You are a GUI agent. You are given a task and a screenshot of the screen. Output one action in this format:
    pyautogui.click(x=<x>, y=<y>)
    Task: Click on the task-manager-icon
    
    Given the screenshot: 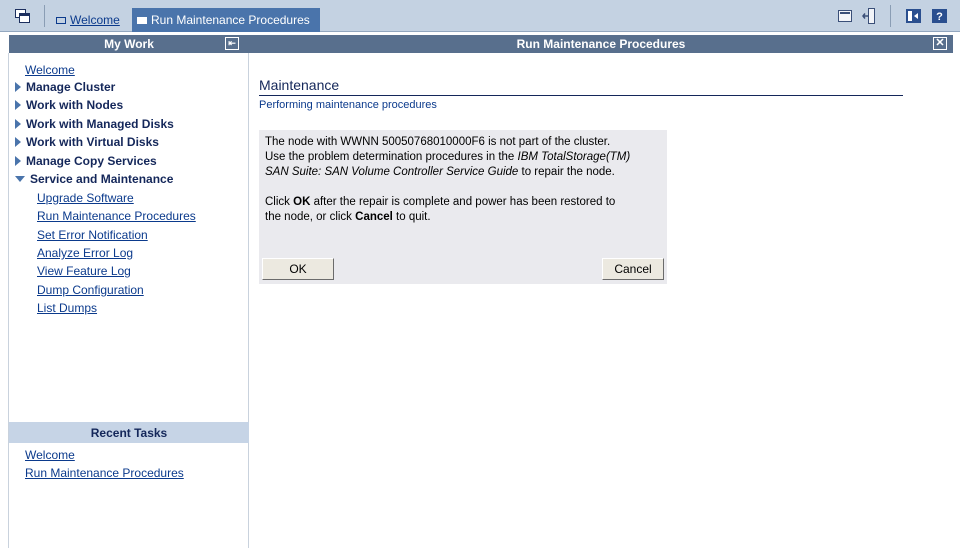 What is the action you would take?
    pyautogui.click(x=22, y=15)
    